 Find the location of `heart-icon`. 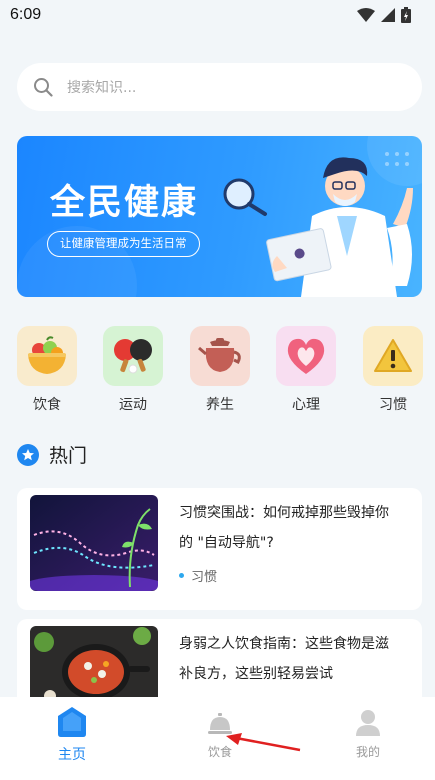

heart-icon is located at coordinates (306, 356).